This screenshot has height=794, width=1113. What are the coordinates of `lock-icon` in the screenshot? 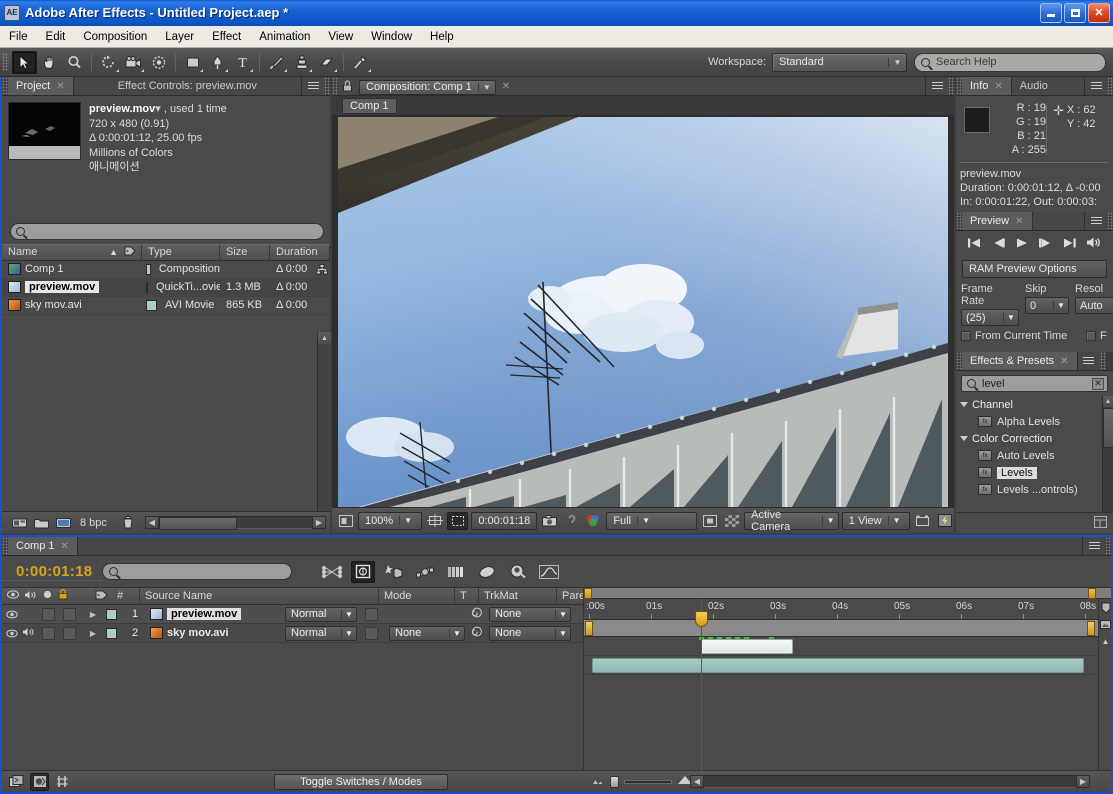 It's located at (347, 86).